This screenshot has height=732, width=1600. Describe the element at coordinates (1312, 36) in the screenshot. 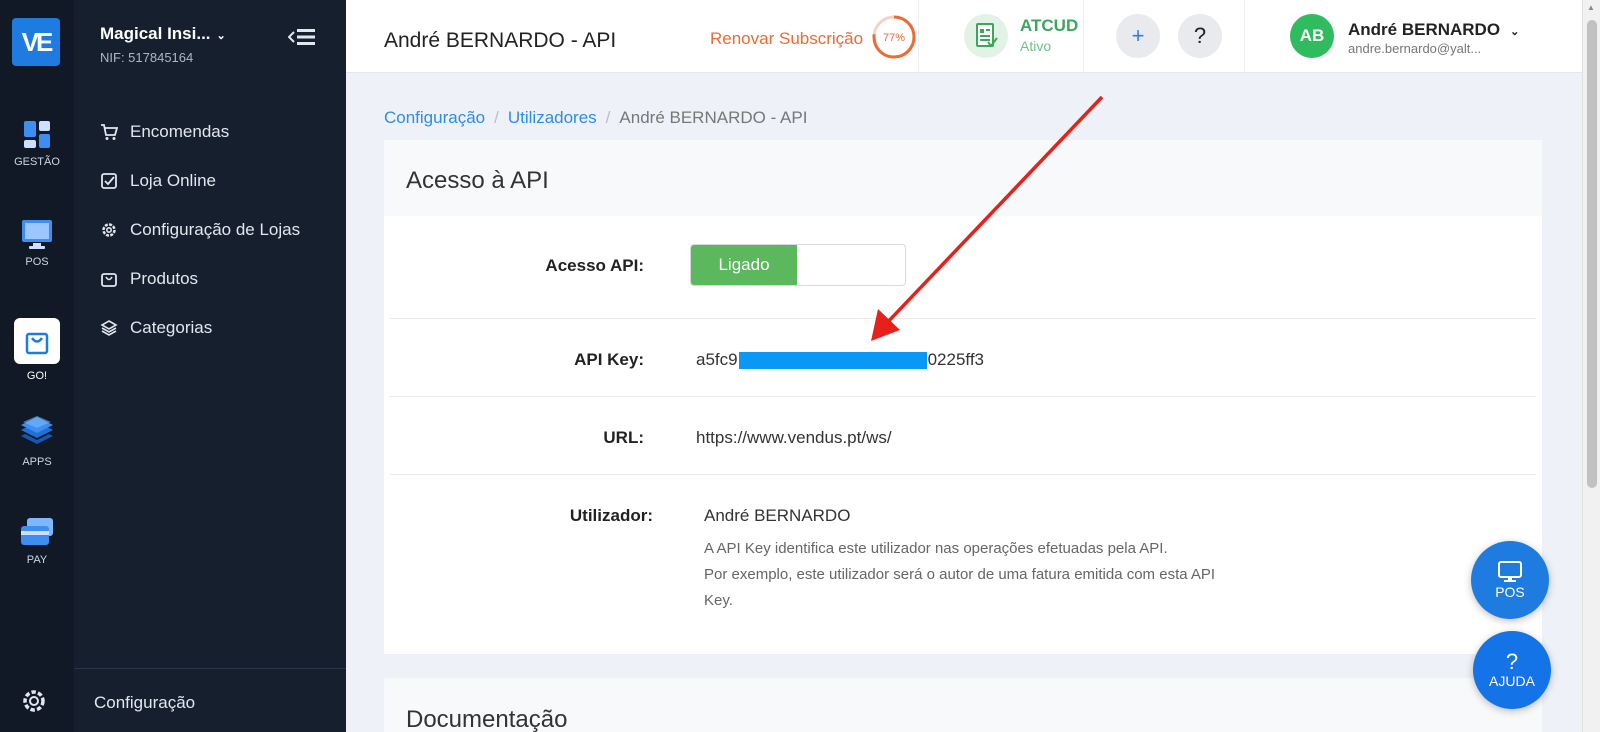

I see `avatar: AB` at that location.